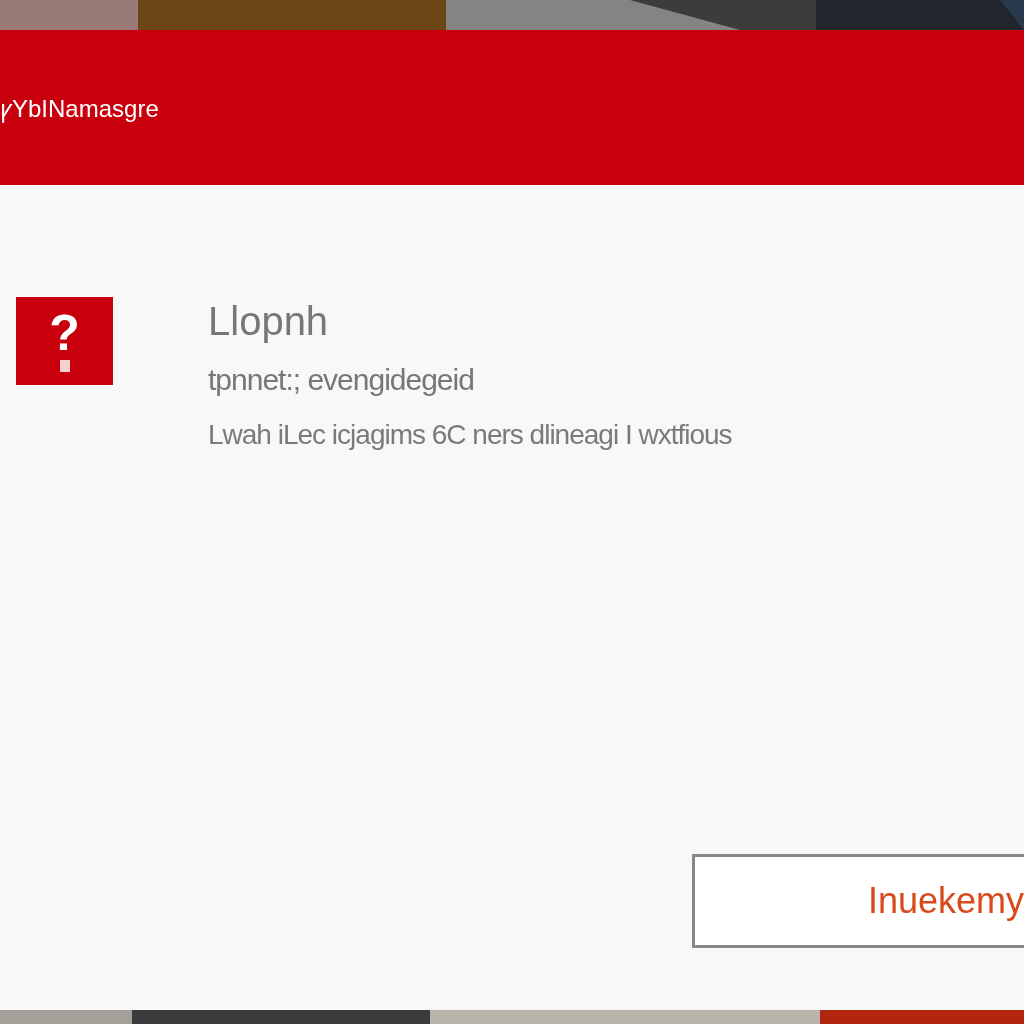 The width and height of the screenshot is (1024, 1024). Describe the element at coordinates (269, 321) in the screenshot. I see `dialog-heading: Llopnh` at that location.